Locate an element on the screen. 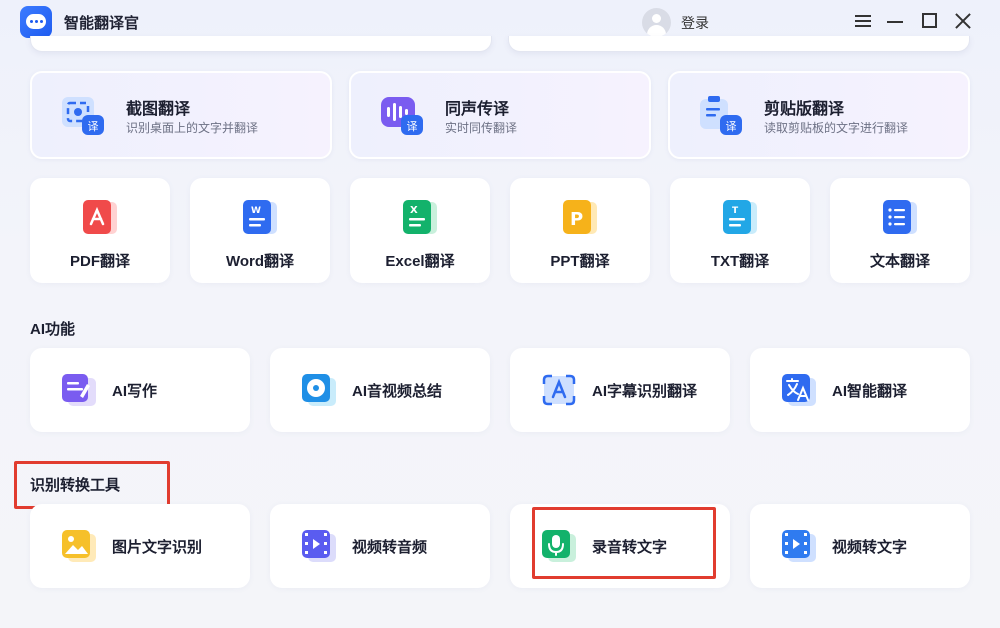 The width and height of the screenshot is (1000, 628). clipboard-icon: 译 is located at coordinates (721, 117).